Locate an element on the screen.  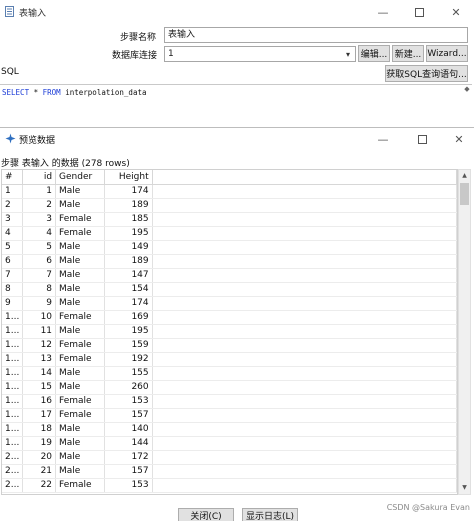
preview-minimize-button: — is located at coordinates (383, 139).